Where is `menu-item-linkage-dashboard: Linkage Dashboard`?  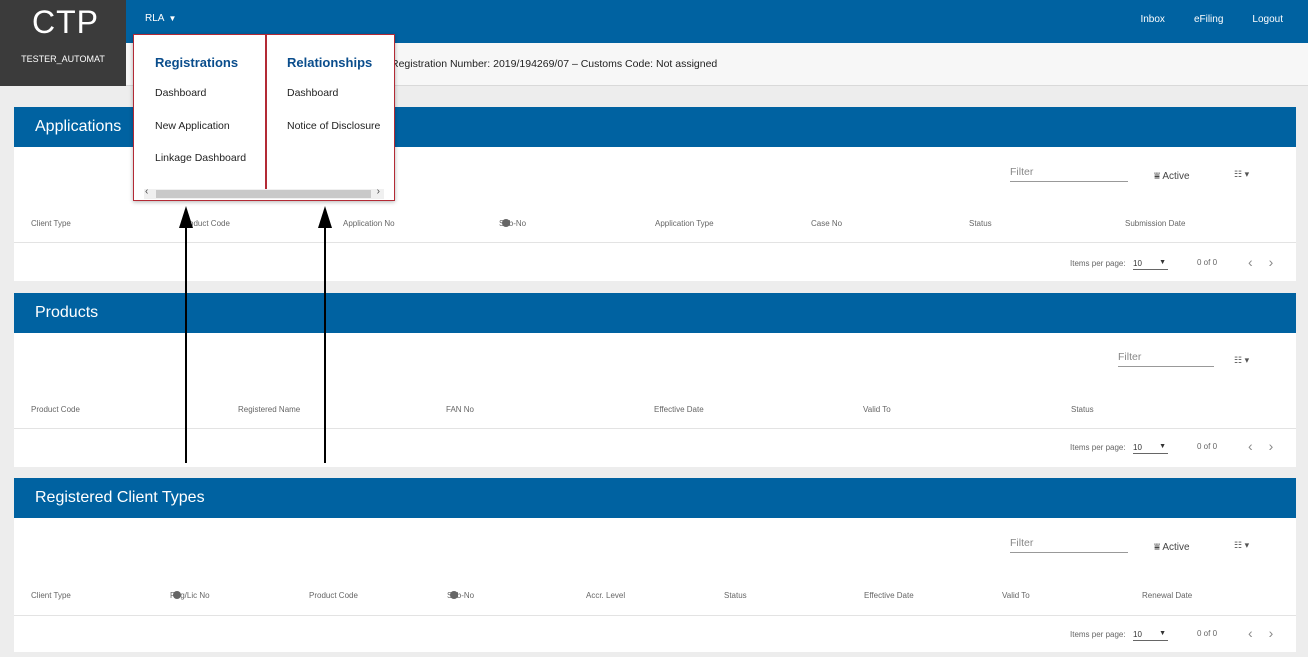 menu-item-linkage-dashboard: Linkage Dashboard is located at coordinates (200, 158).